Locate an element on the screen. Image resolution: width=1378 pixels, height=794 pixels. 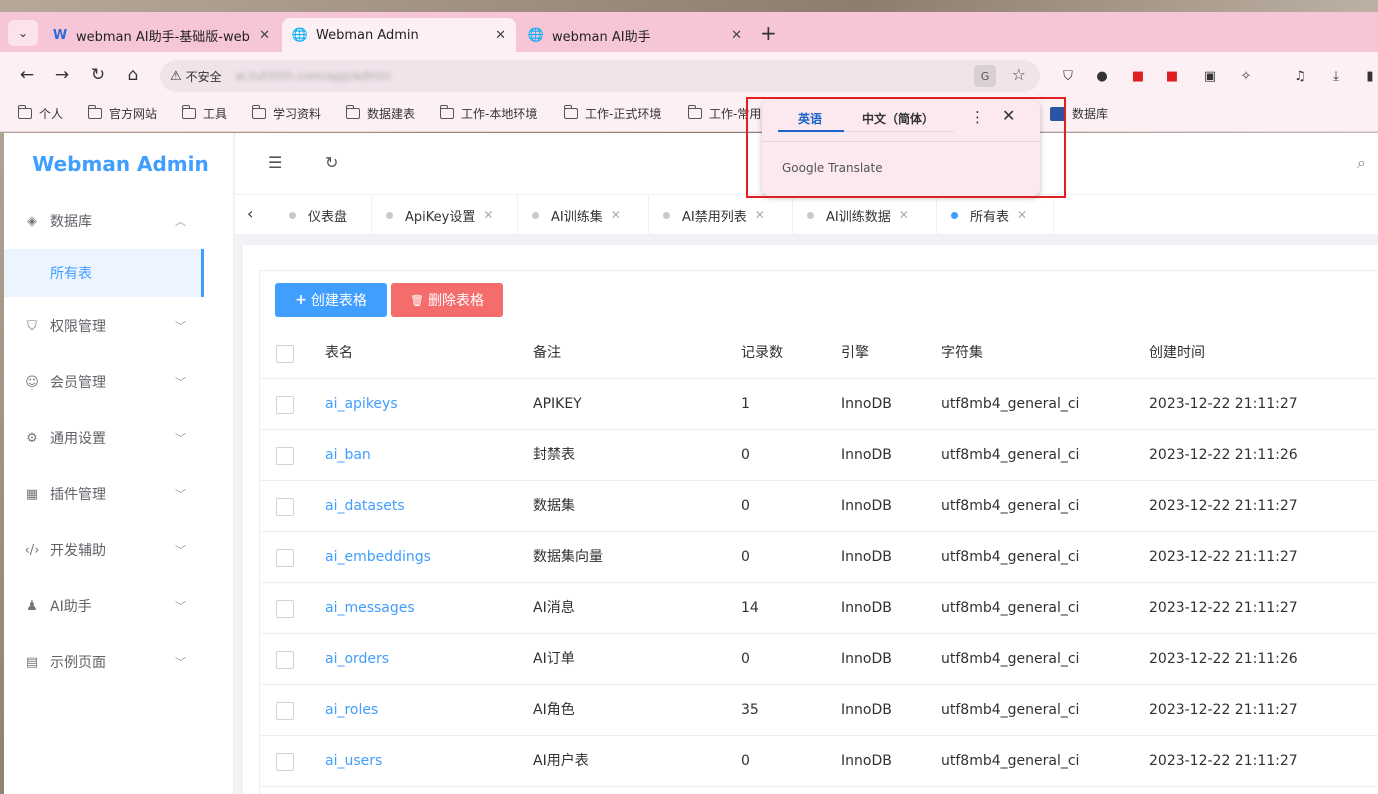
tab-status-dot is located at coordinates (810, 215).